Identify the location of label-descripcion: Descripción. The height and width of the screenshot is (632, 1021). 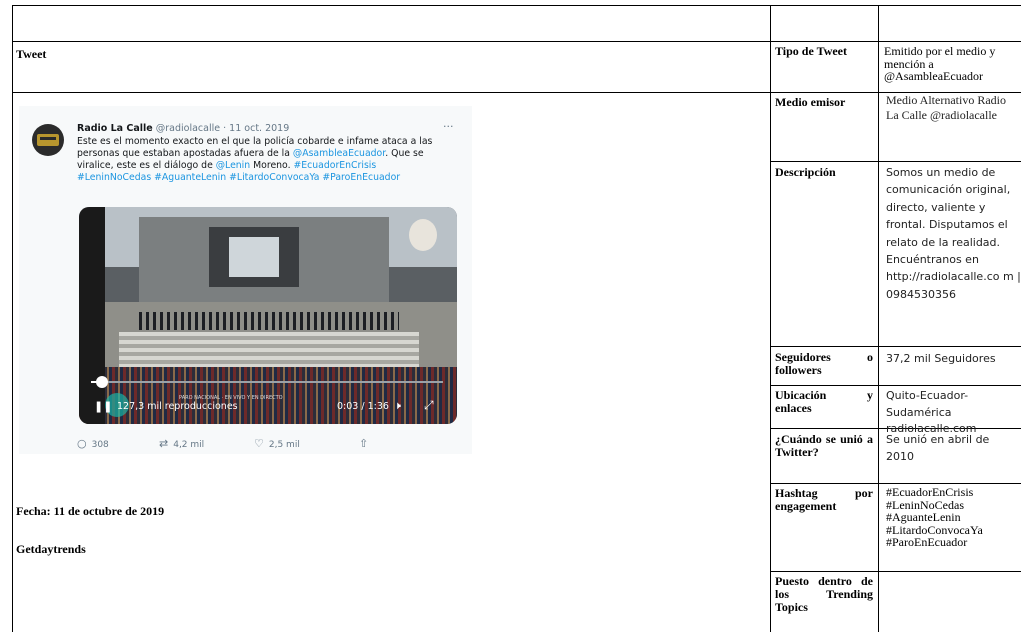
(805, 172).